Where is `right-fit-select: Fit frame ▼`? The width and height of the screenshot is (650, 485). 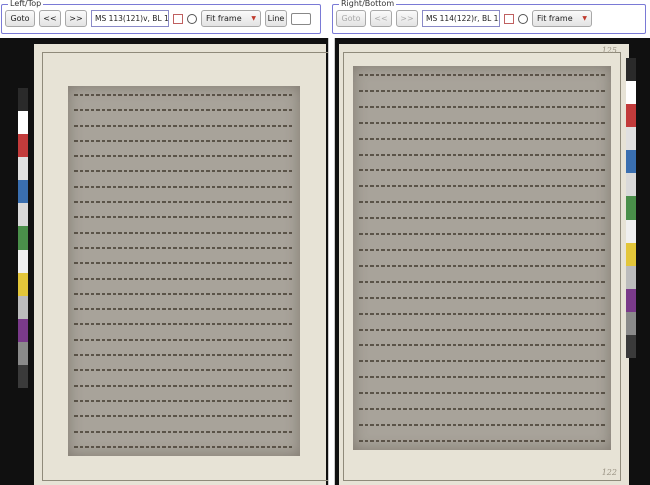 right-fit-select: Fit frame ▼ is located at coordinates (562, 18).